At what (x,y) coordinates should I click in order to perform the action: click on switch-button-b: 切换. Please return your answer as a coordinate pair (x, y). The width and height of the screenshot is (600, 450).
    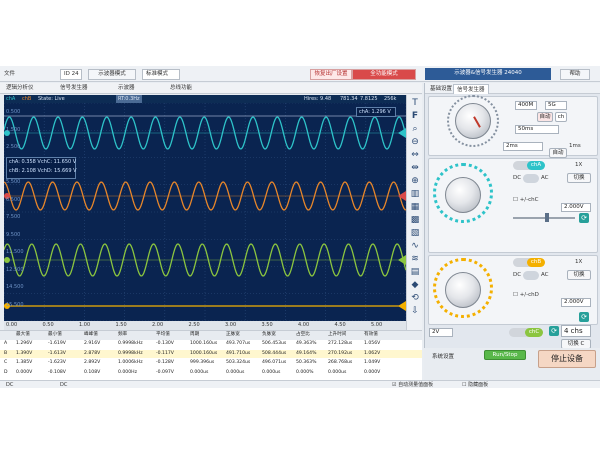
    Looking at the image, I should click on (579, 275).